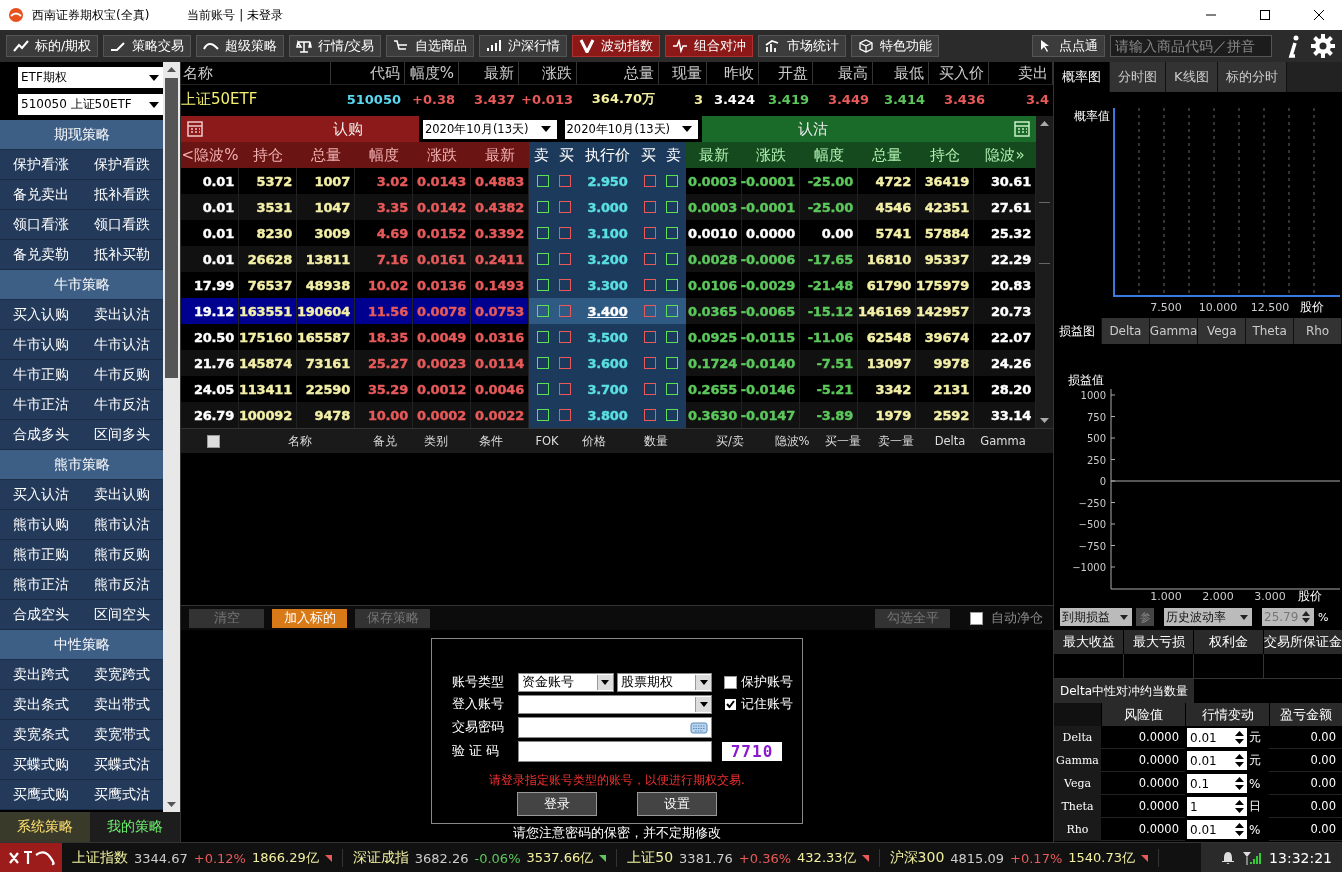  I want to click on strategy-item: 卖出认沽, so click(122, 314).